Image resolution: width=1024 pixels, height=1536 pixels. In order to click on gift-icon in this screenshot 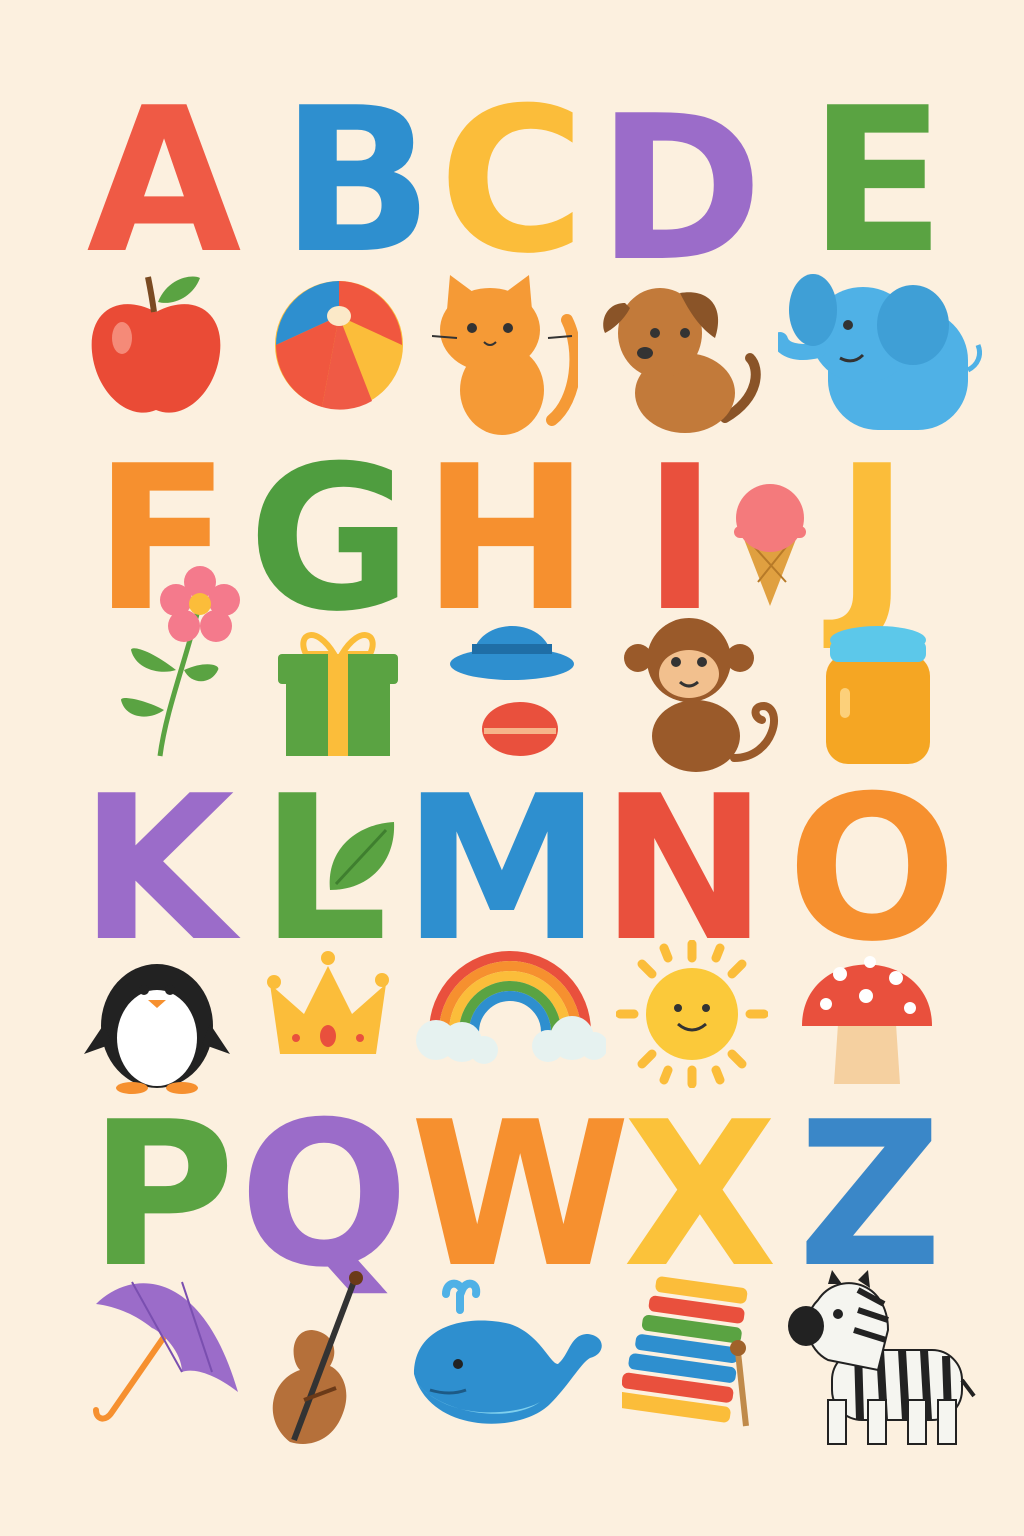, I will do `click(338, 691)`.